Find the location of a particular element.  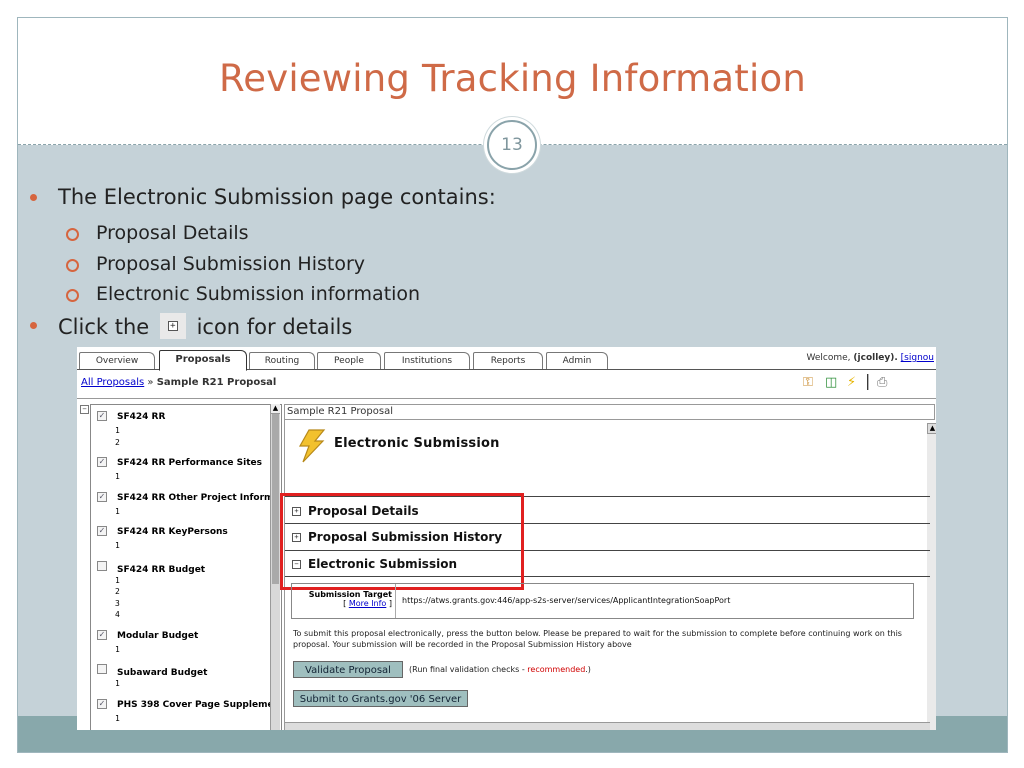

divider is located at coordinates (506, 398).